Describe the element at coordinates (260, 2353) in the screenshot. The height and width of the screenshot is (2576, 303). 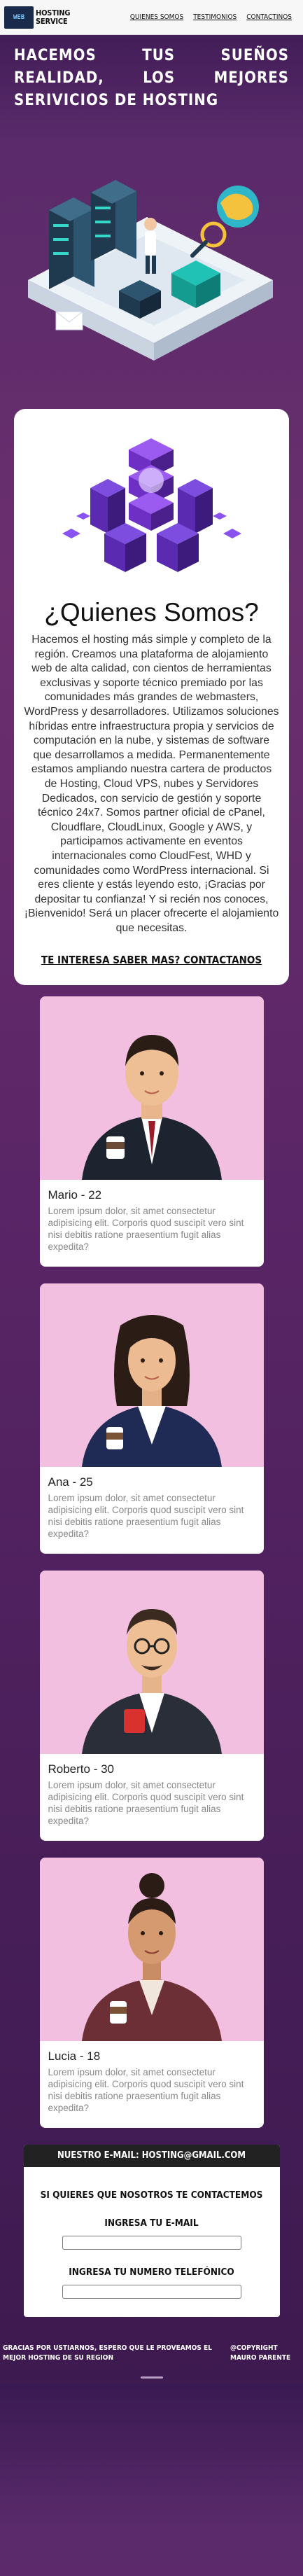
I see `footer-copyright: @Copyright Mauro Parente` at that location.